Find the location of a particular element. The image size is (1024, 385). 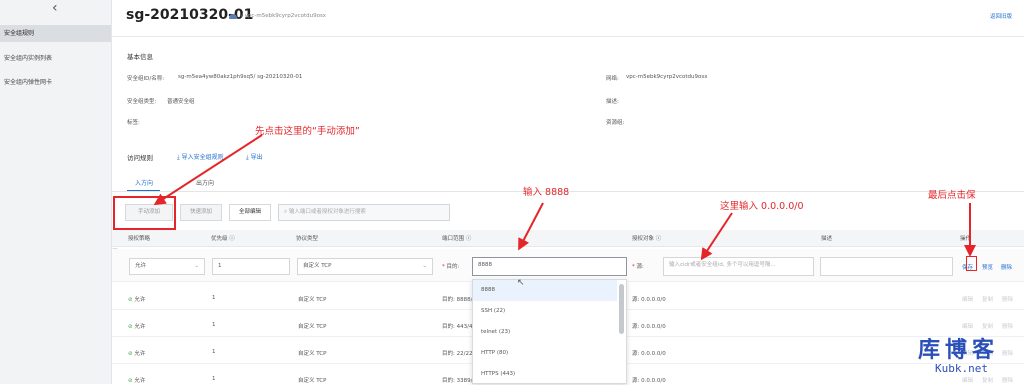

annotation-step2: 输入 8888 is located at coordinates (546, 192).